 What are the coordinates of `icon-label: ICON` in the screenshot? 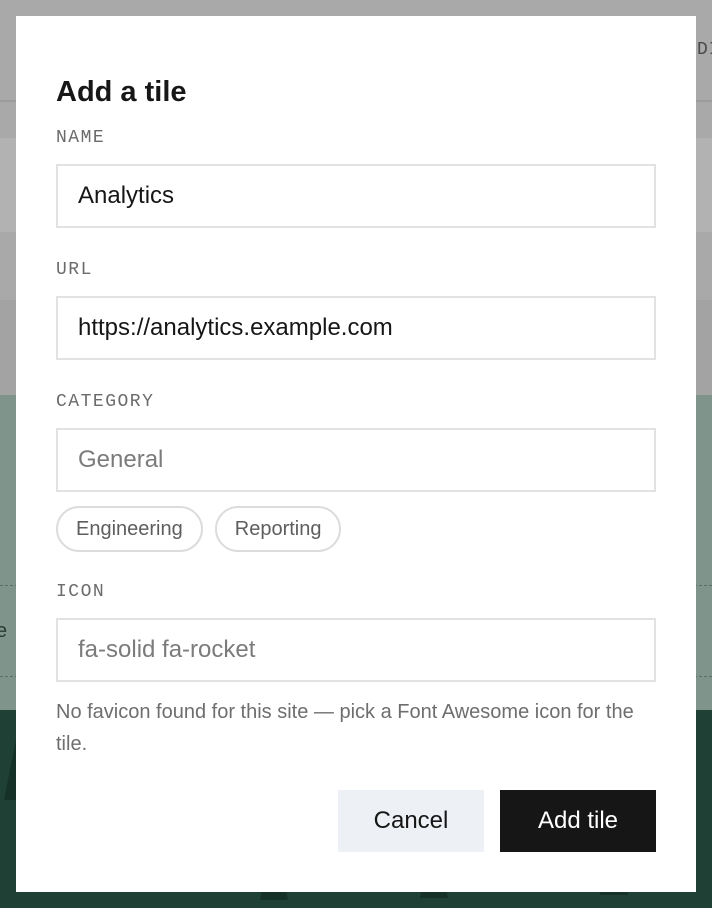 It's located at (81, 592).